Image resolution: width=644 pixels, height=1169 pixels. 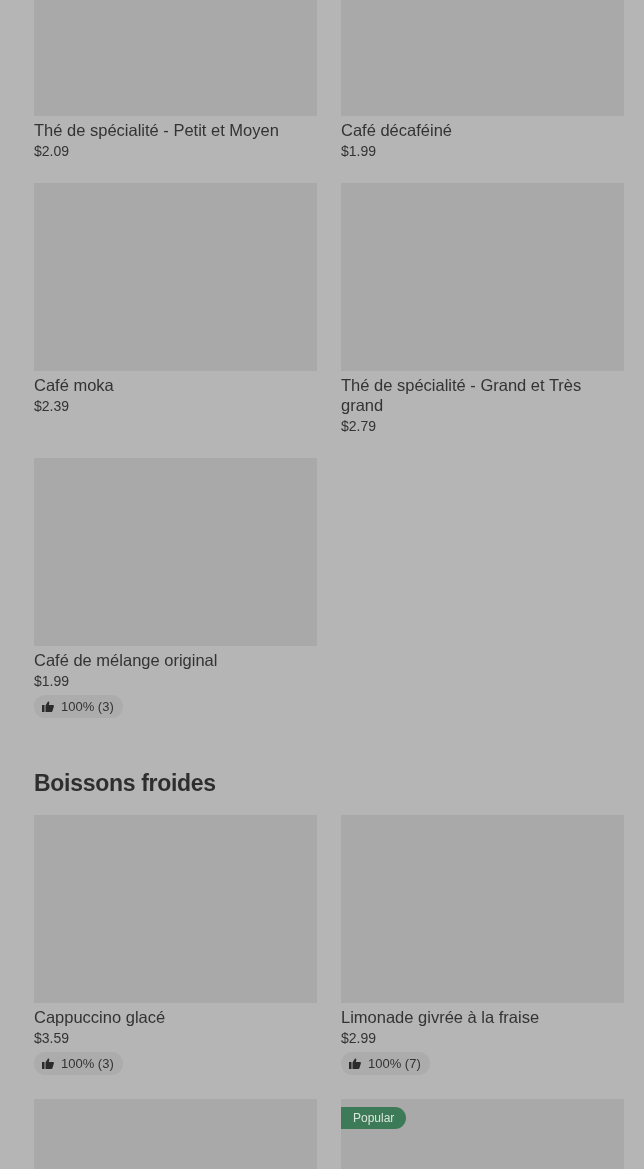 I want to click on item-name: Café de mélange original, so click(x=175, y=660).